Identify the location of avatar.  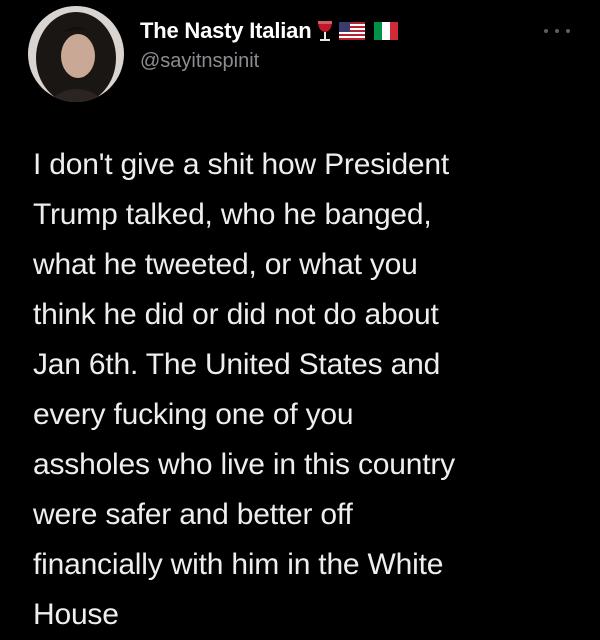
(76, 54).